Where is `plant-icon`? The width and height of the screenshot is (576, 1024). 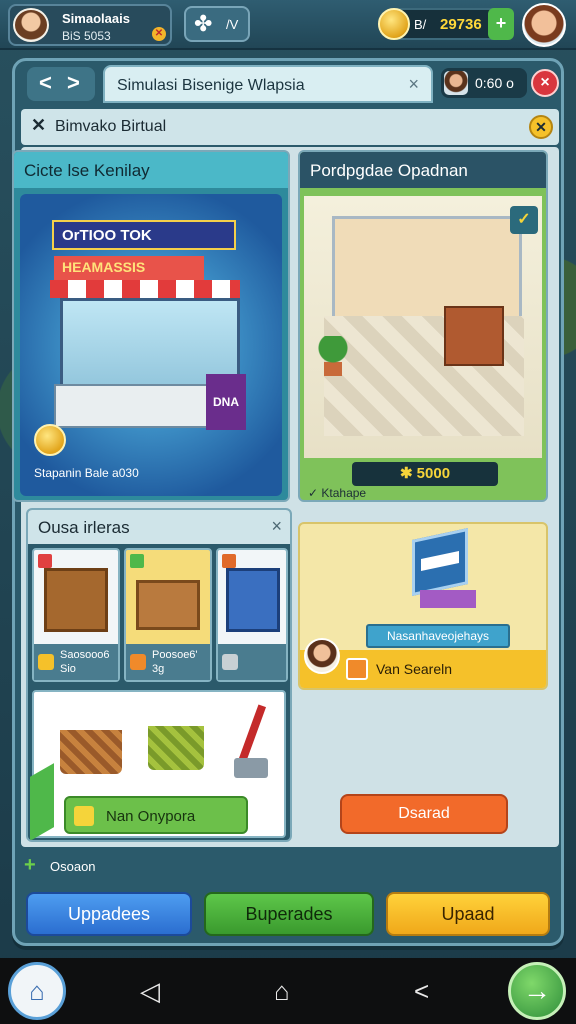 plant-icon is located at coordinates (333, 356).